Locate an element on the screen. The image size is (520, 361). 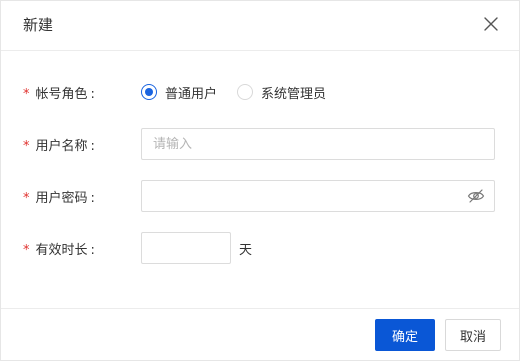
cancel-button: 取消 is located at coordinates (473, 335).